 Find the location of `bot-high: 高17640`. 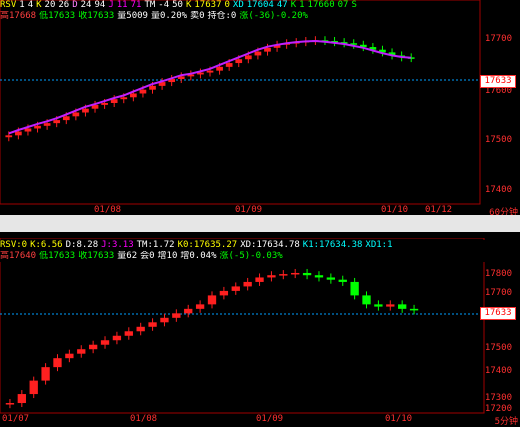

bot-high: 高17640 is located at coordinates (18, 256).